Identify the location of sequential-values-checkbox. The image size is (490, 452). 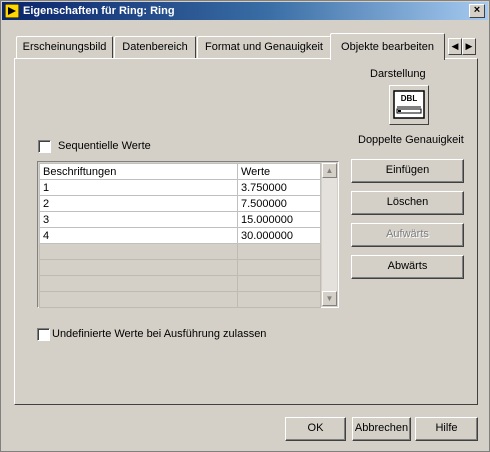
(44, 146).